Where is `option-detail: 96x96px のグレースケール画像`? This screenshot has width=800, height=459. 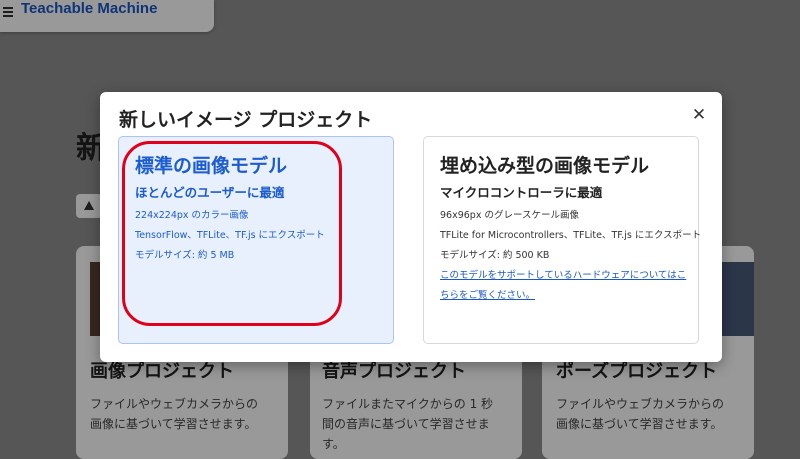 option-detail: 96x96px のグレースケール画像 is located at coordinates (509, 215).